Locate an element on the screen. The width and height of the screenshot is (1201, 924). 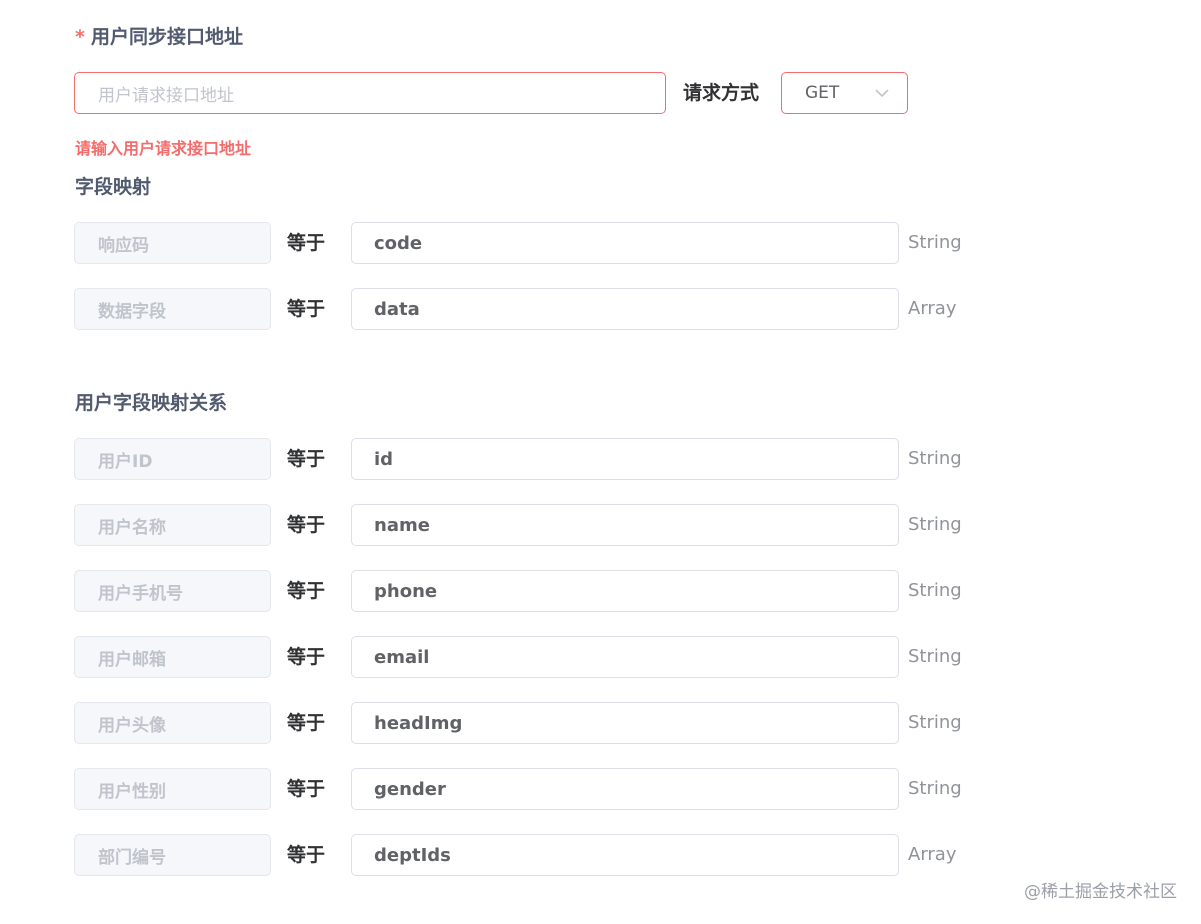
mapping-value-input: id is located at coordinates (625, 459).